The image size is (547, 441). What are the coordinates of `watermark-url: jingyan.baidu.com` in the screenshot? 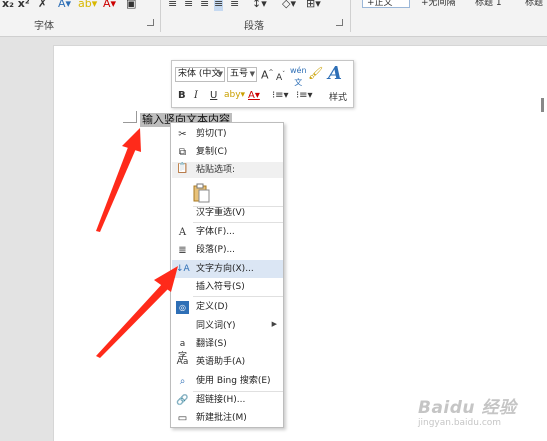 It's located at (460, 423).